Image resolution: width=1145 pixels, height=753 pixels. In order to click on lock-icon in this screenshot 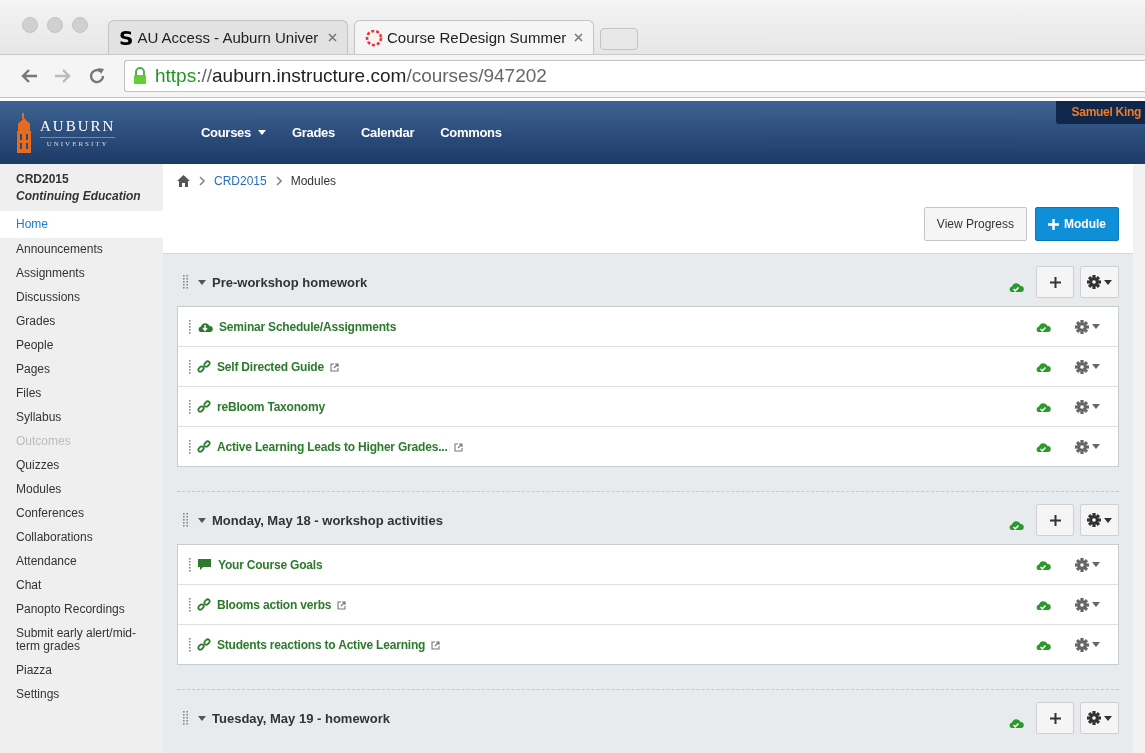, I will do `click(140, 76)`.